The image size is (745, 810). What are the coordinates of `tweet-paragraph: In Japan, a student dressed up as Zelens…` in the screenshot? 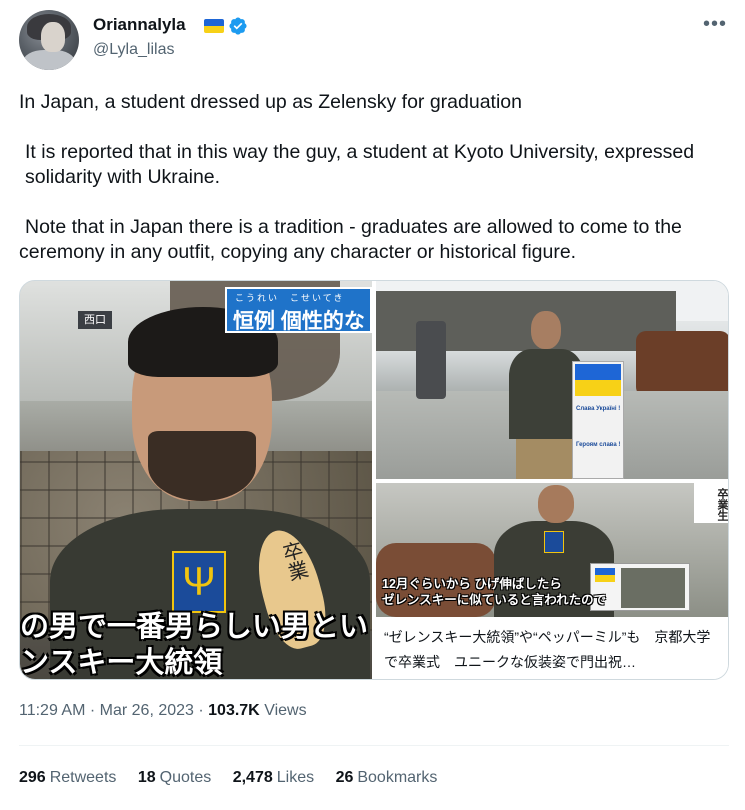 It's located at (270, 102).